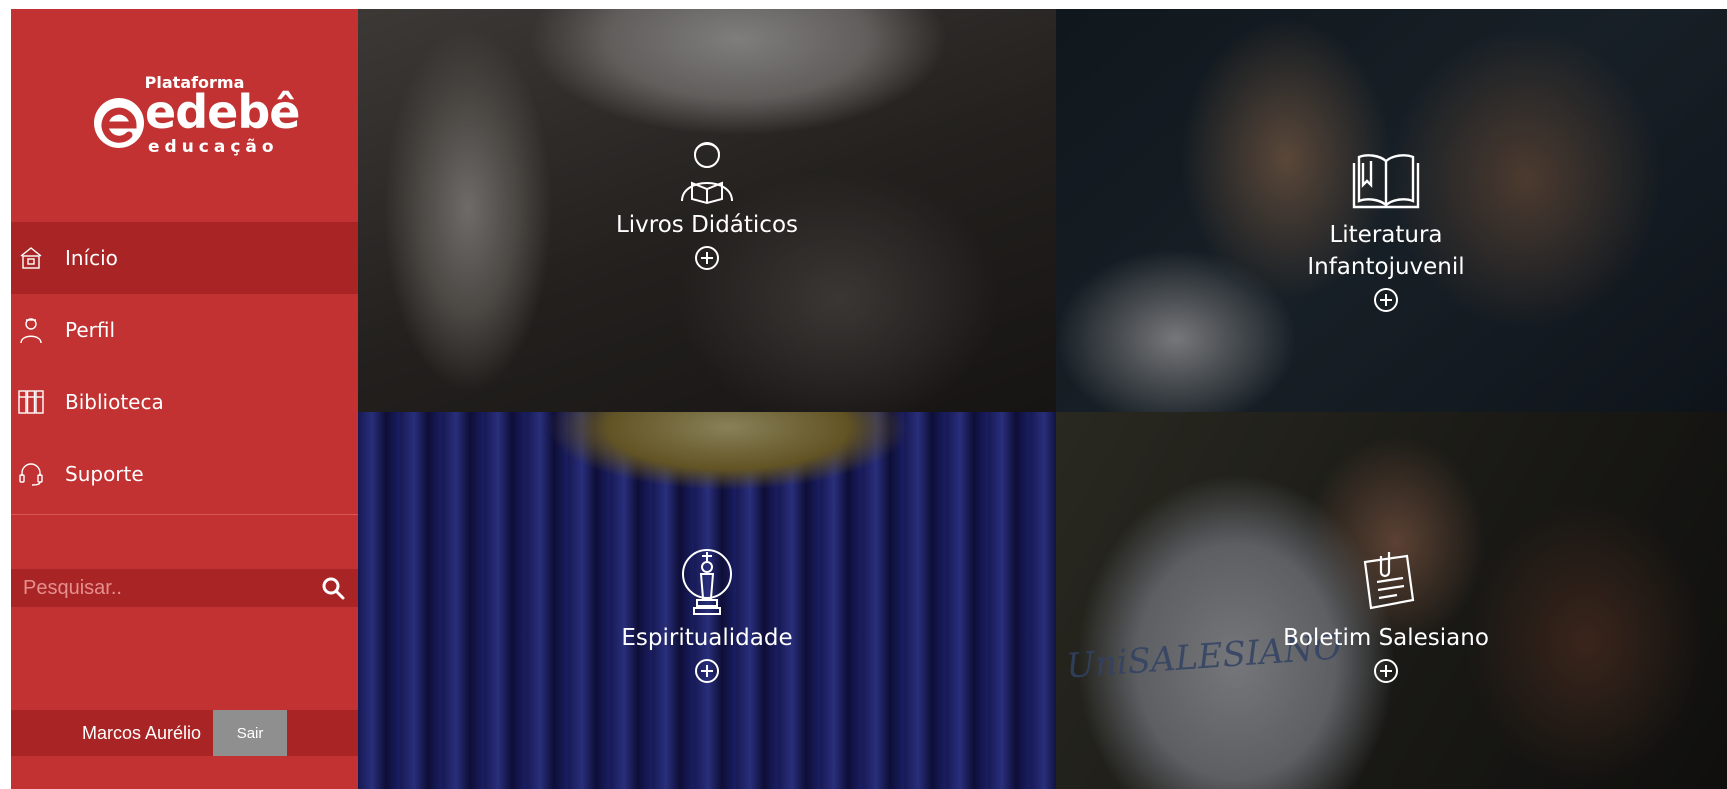  What do you see at coordinates (31, 402) in the screenshot?
I see `library-icon` at bounding box center [31, 402].